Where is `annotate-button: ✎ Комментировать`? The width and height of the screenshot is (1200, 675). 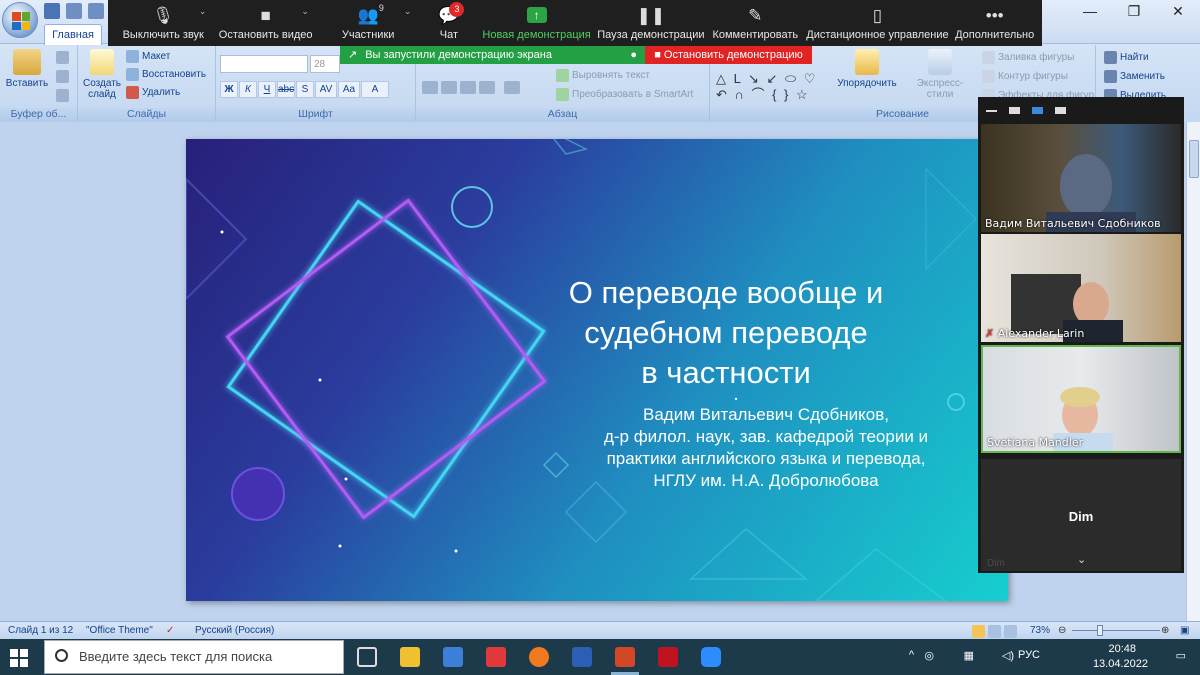
annotate-button: ✎ Комментировать is located at coordinates (755, 23).